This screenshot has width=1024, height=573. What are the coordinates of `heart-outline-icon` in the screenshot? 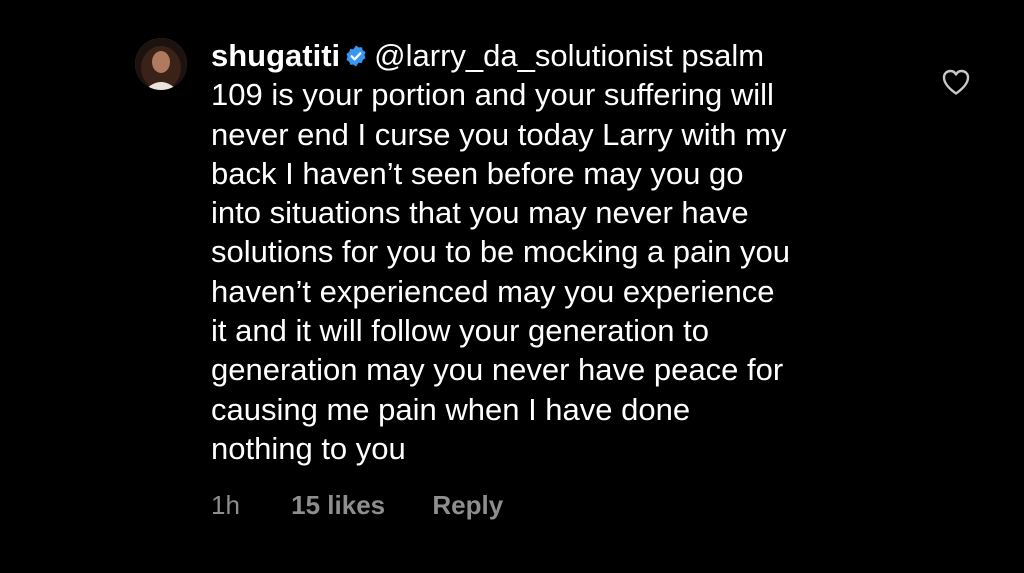 It's located at (956, 82).